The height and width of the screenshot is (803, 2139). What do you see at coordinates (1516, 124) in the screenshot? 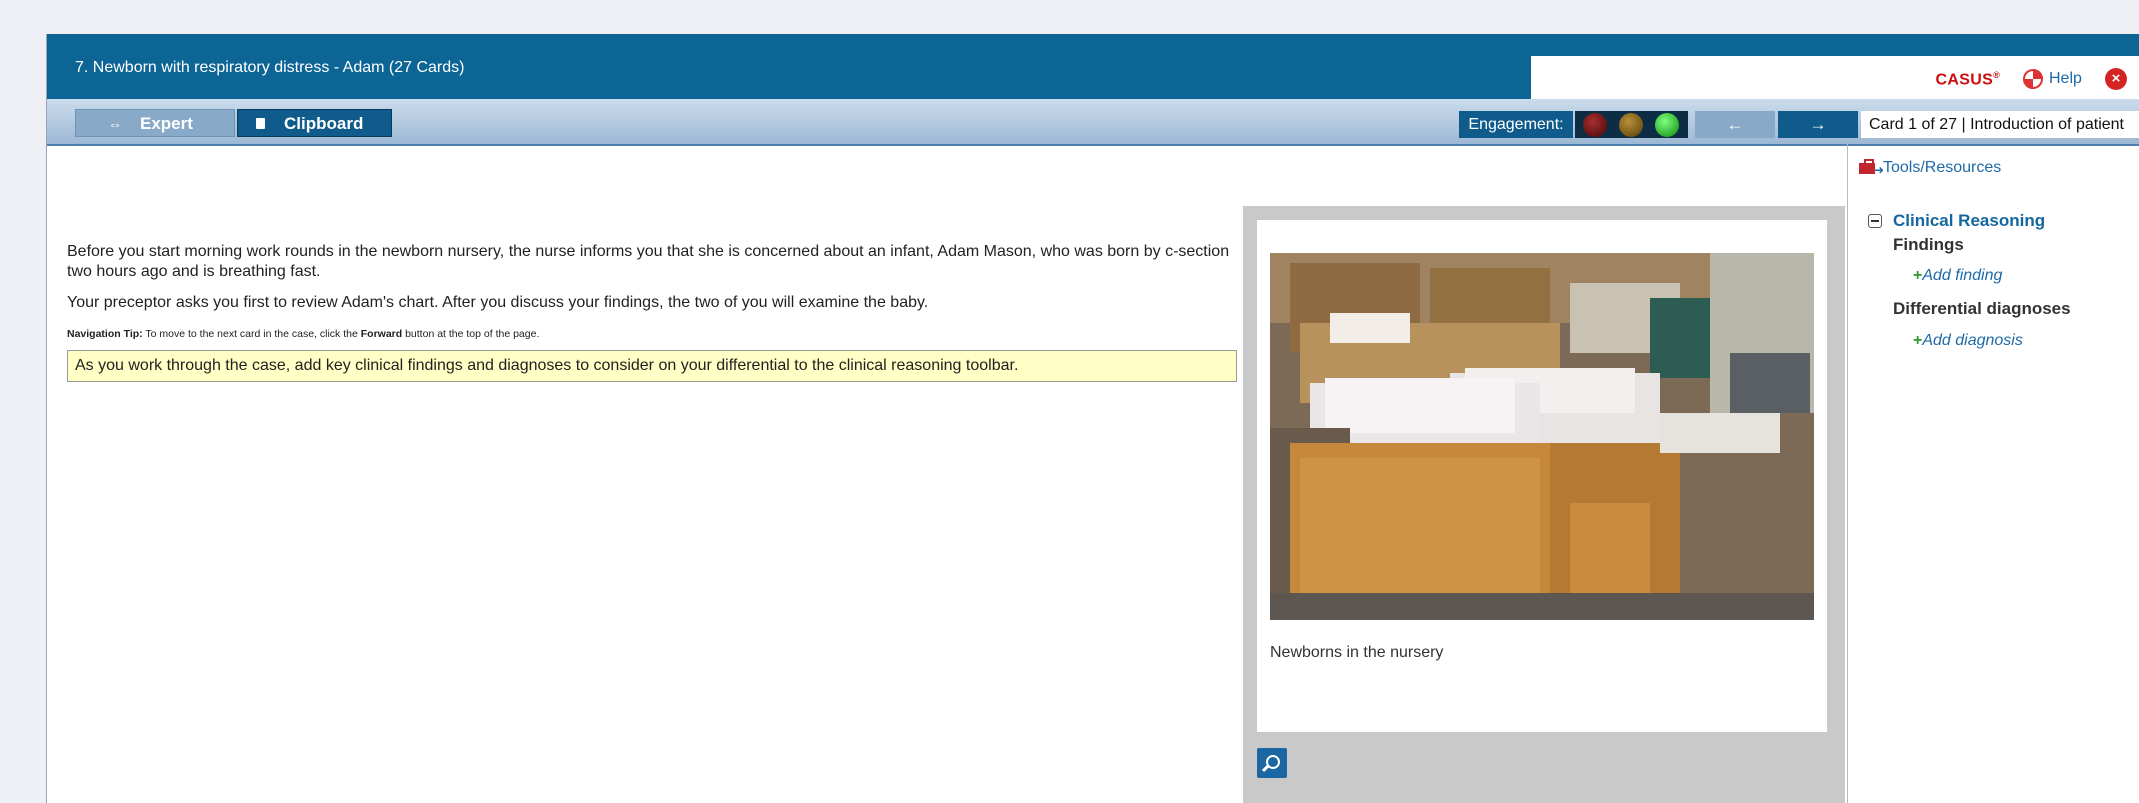
I see `engagement-label: Engagement:` at bounding box center [1516, 124].